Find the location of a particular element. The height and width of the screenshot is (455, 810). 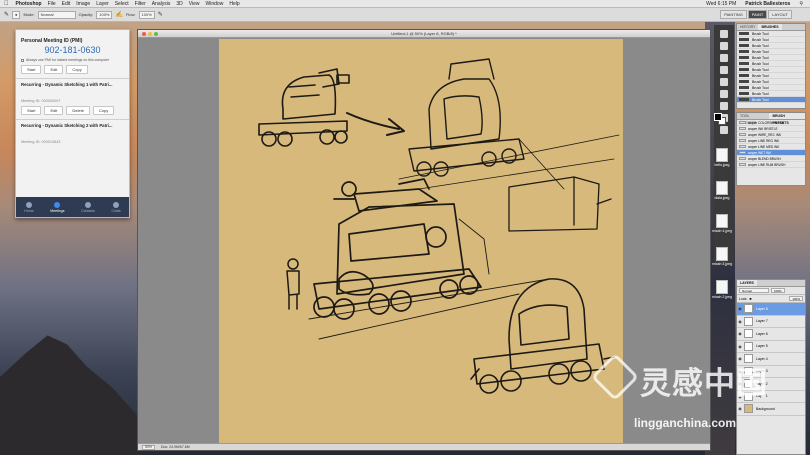

file-icon: micah 2.jpeg is located at coordinates (722, 289).